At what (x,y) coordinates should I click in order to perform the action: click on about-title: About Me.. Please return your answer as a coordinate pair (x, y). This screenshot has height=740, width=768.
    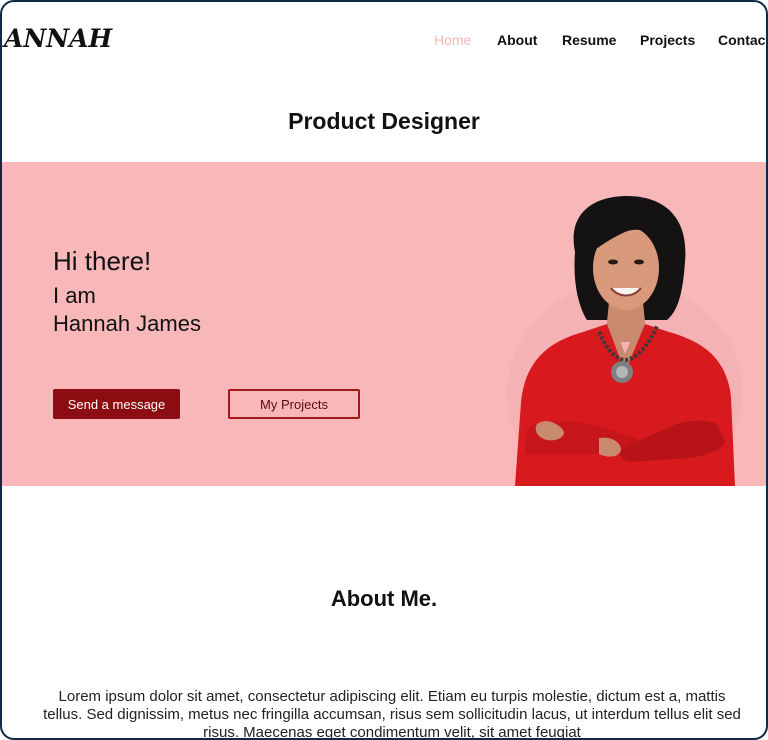
    Looking at the image, I should click on (384, 598).